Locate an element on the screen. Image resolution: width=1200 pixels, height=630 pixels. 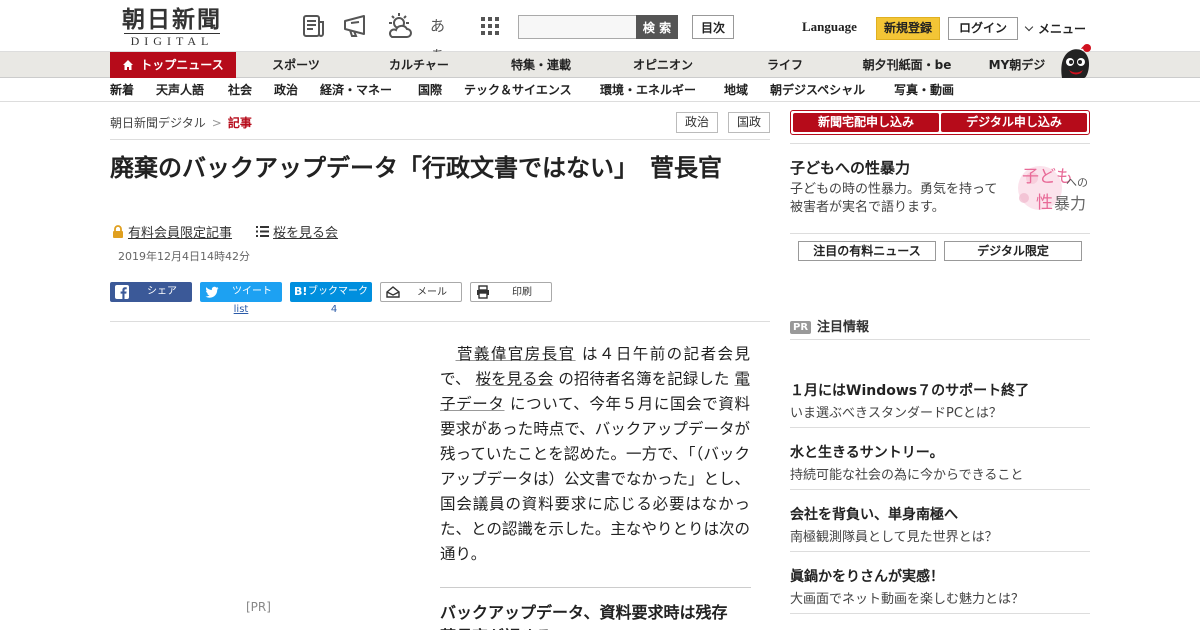
ad-title: １月にはWindows７のサポート終了 is located at coordinates (909, 390).